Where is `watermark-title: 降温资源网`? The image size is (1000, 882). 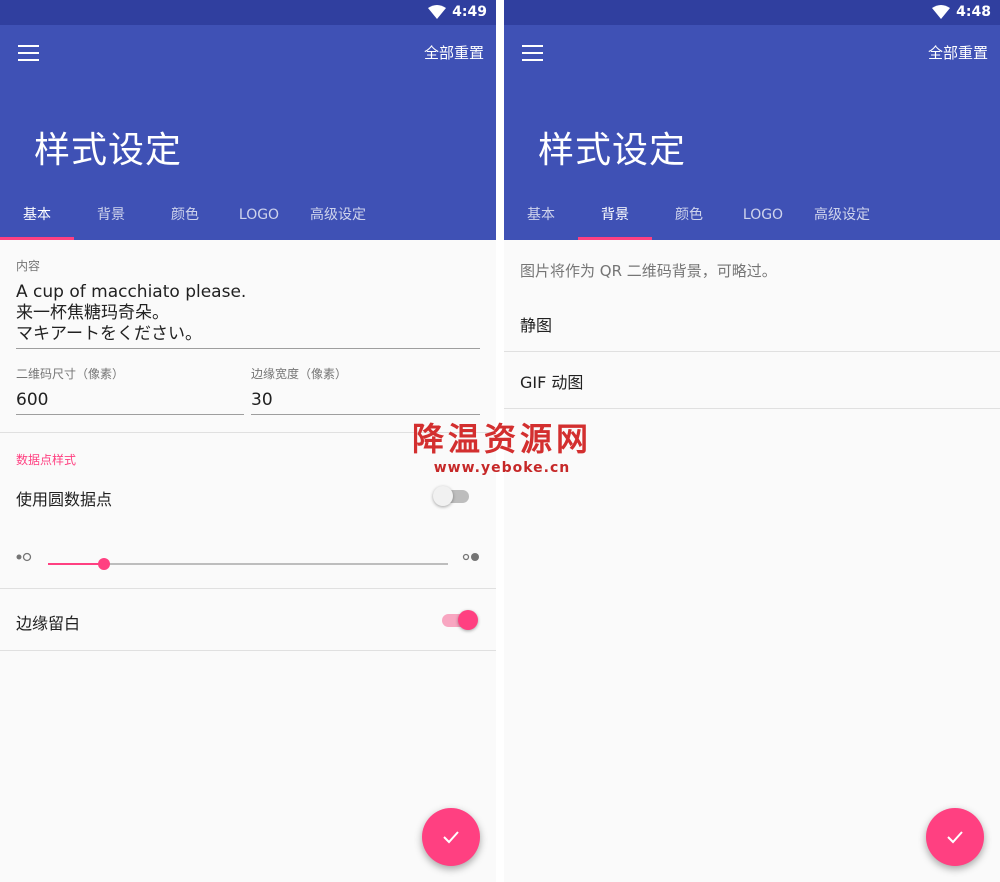
watermark-title: 降温资源网 is located at coordinates (502, 439).